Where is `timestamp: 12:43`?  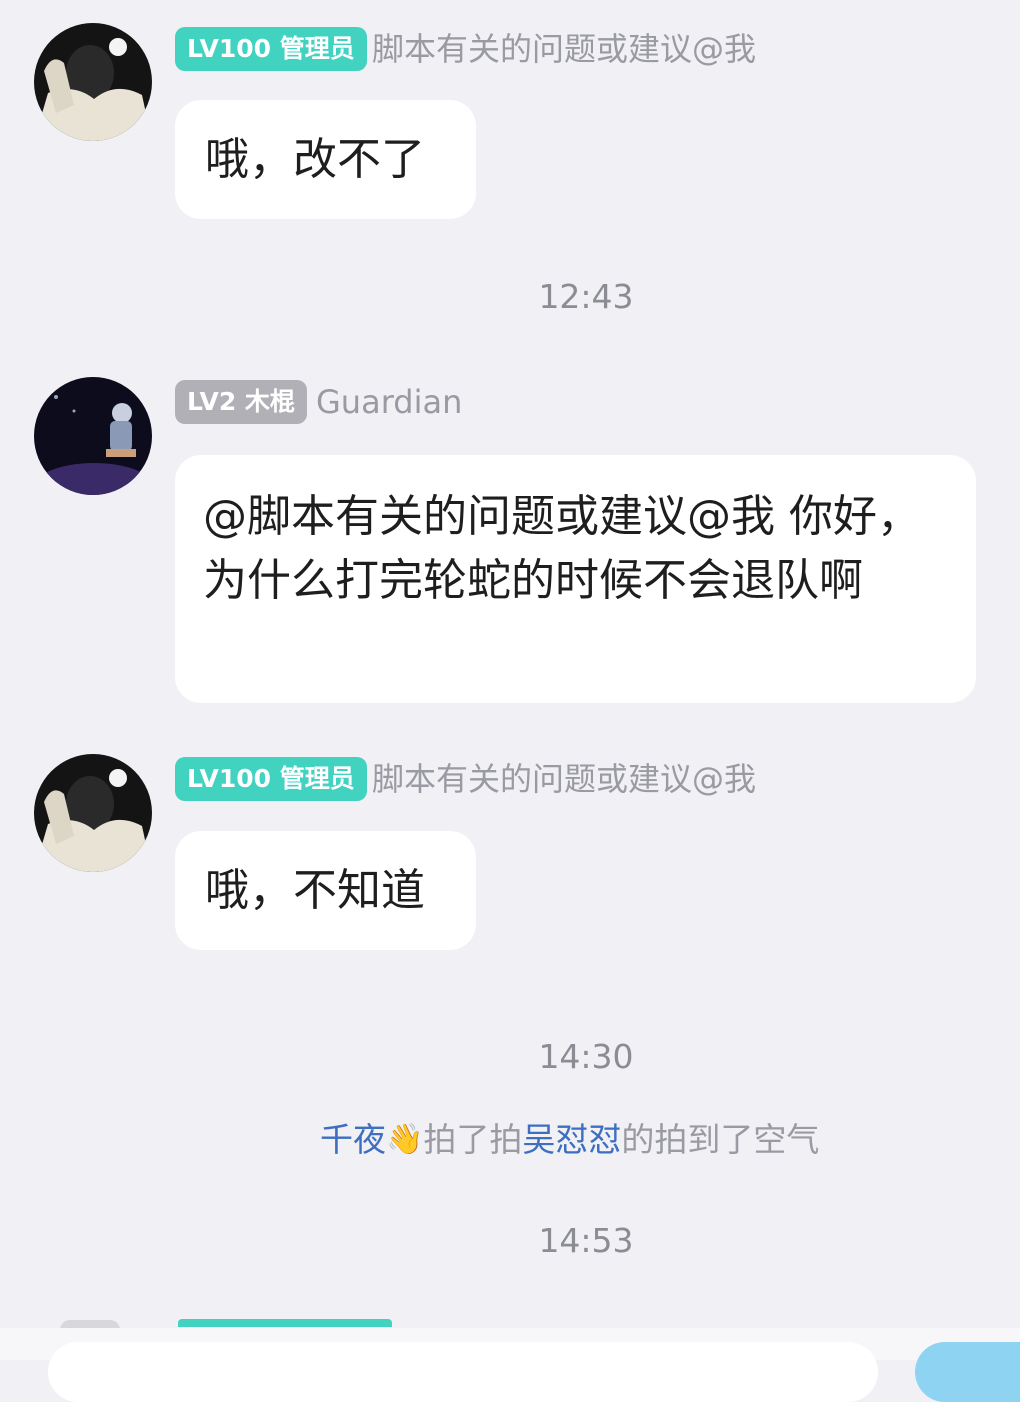 timestamp: 12:43 is located at coordinates (586, 296).